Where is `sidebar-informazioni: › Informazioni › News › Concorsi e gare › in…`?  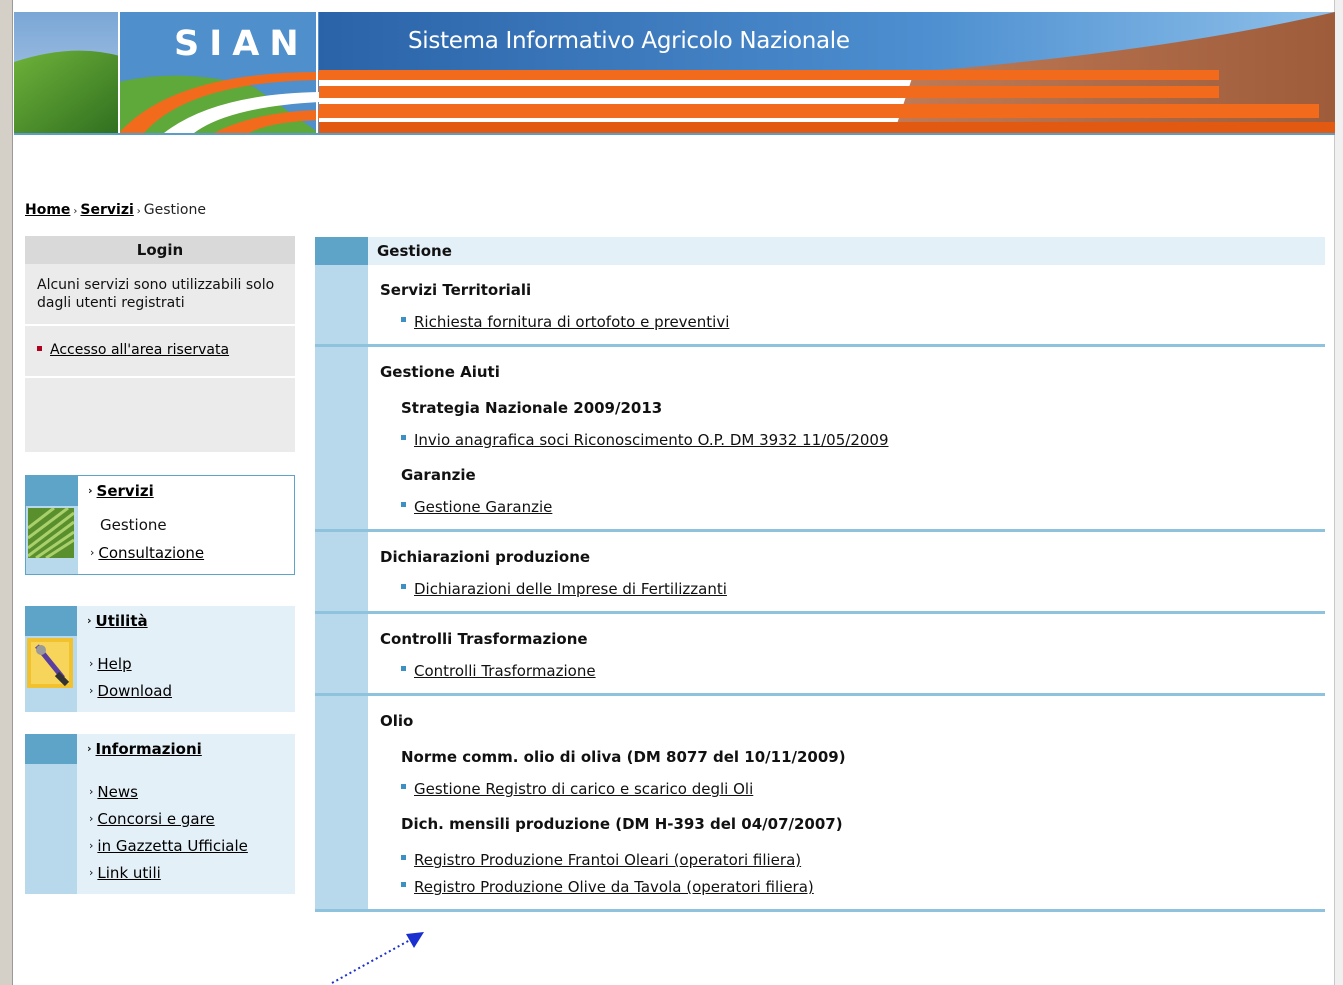 sidebar-informazioni: › Informazioni › News › Concorsi e gare › in… is located at coordinates (160, 814).